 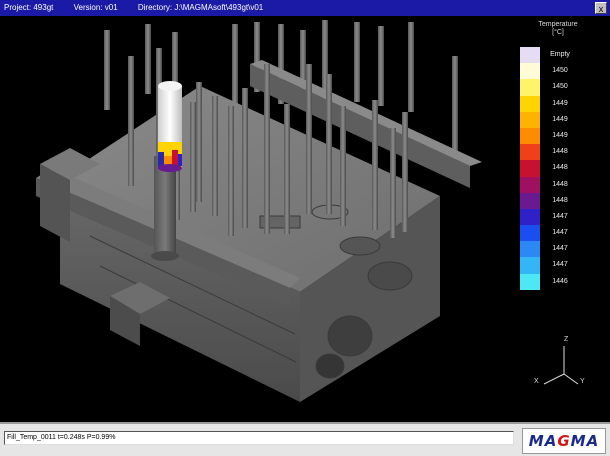 I want to click on logo-accent: G, so click(x=564, y=441).